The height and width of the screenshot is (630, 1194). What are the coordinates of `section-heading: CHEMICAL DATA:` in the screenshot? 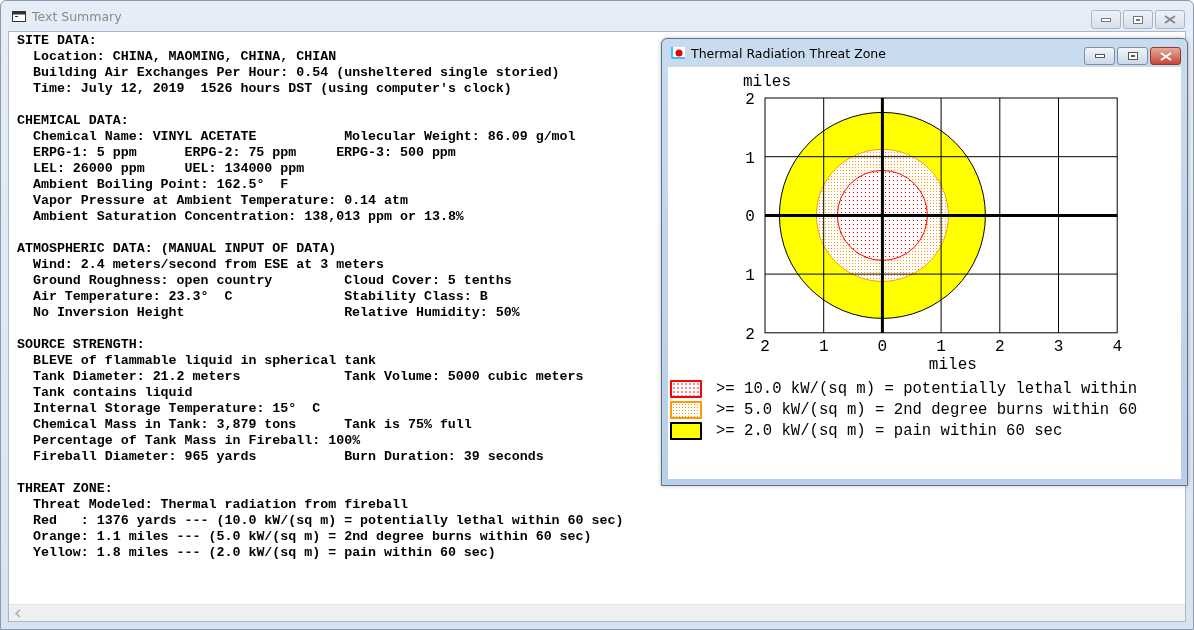 It's located at (73, 121).